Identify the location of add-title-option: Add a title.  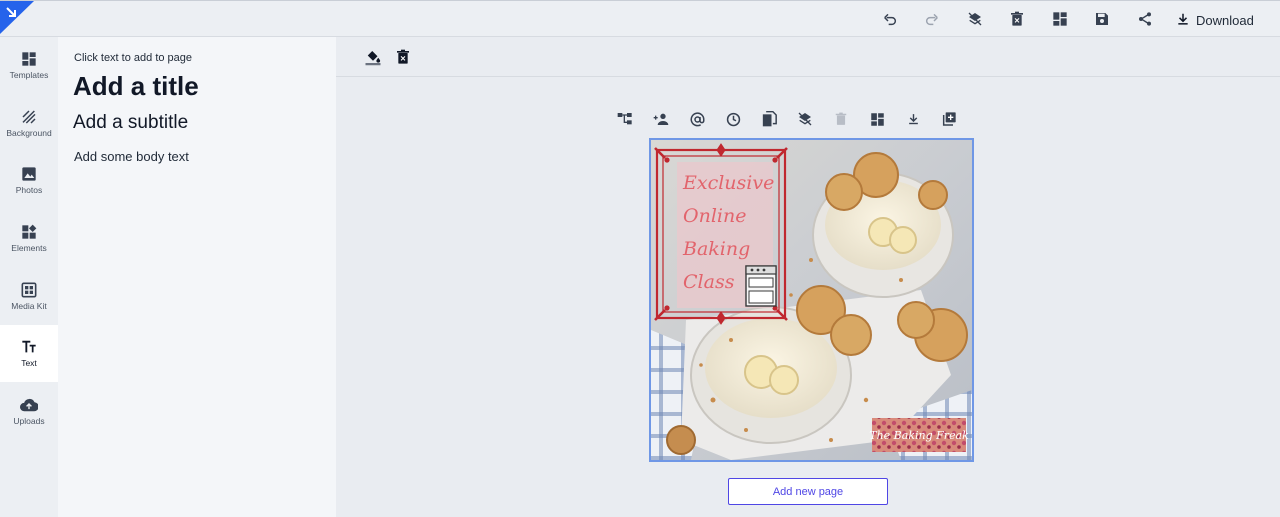
(136, 86).